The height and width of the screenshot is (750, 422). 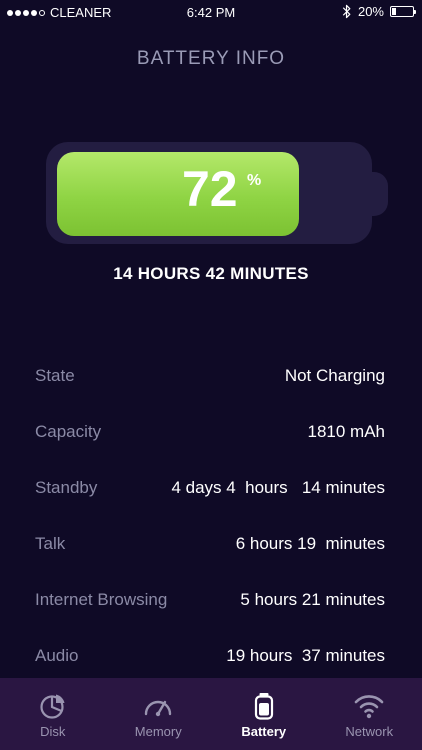 I want to click on disk-icon, so click(x=52, y=706).